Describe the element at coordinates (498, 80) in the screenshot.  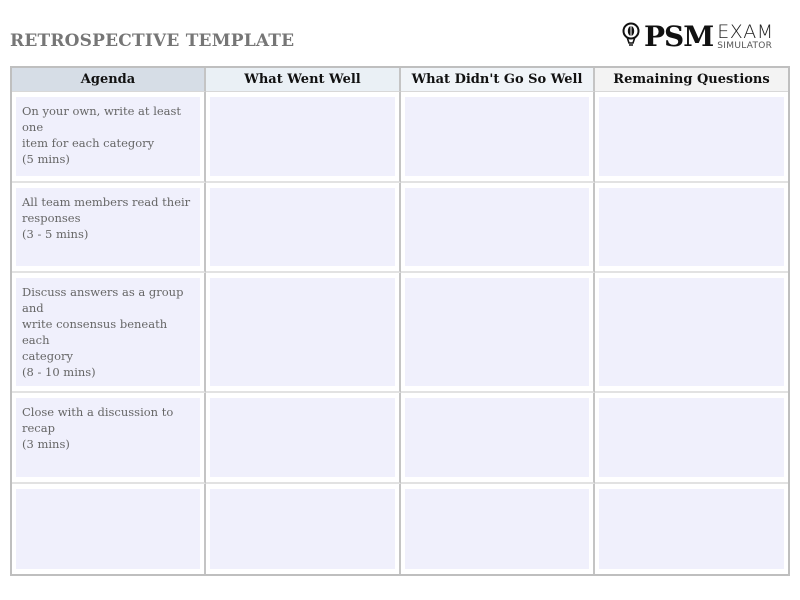
I see `header-didnt-go-well: What Didn't Go So Well` at that location.